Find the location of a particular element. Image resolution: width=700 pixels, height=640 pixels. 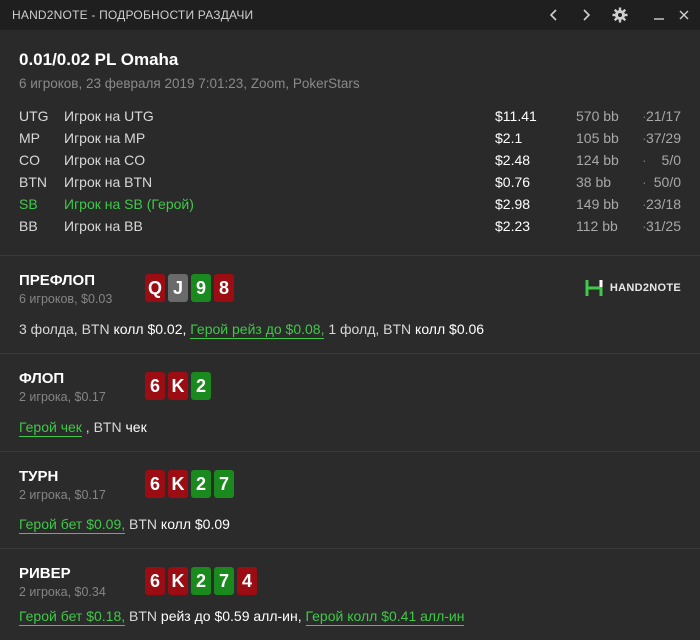

street-actions: Герой бет $0.09, BTN колл $0.09 is located at coordinates (124, 525).